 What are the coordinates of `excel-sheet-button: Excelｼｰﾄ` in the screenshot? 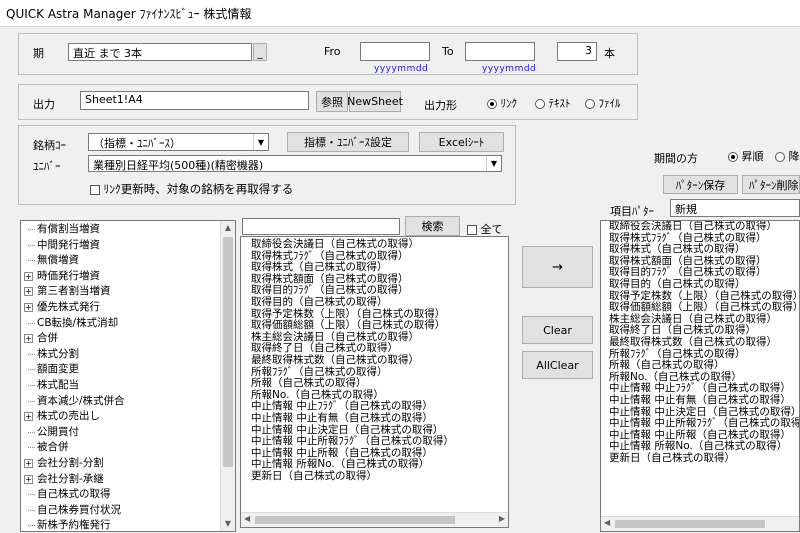 It's located at (461, 142).